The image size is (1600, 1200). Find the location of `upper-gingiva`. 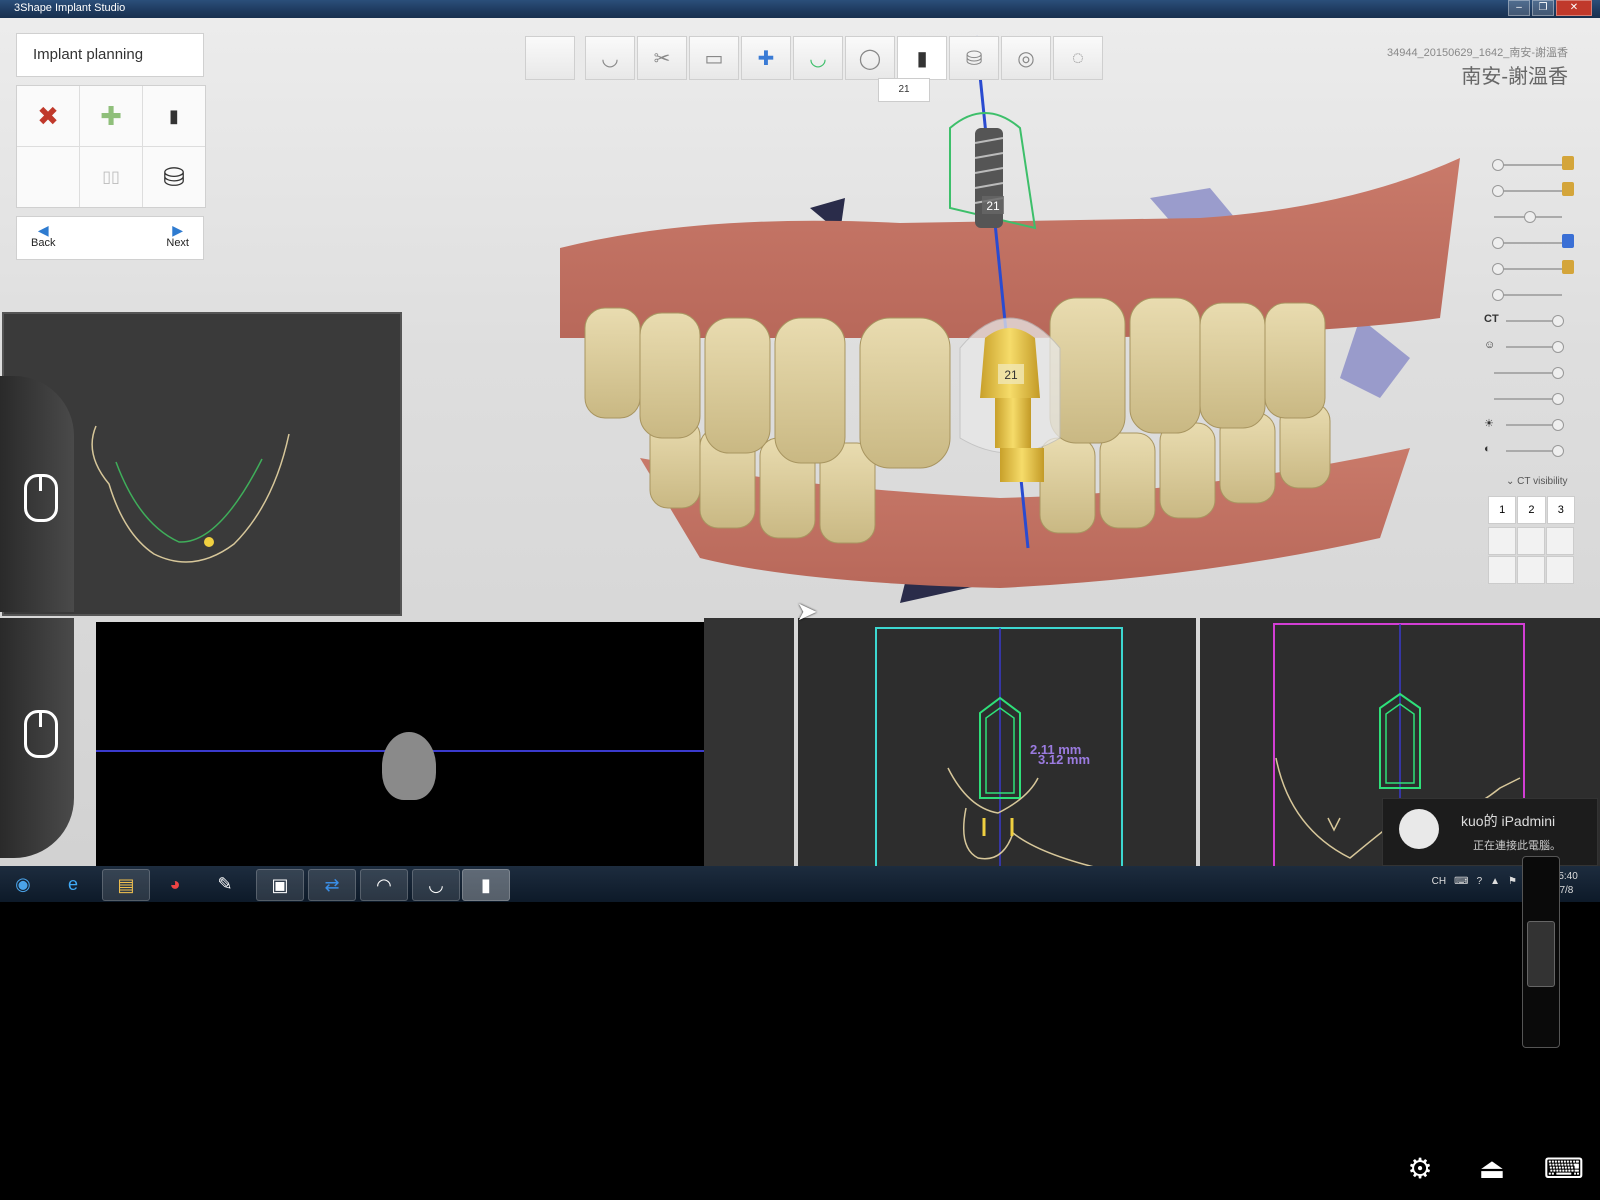

upper-gingiva is located at coordinates (1010, 248).